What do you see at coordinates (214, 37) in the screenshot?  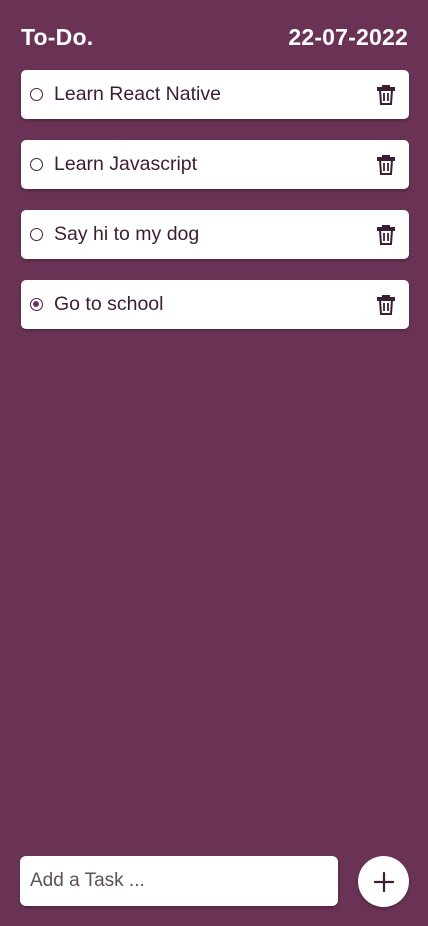 I see `app-header: To-Do. 22-07-2022` at bounding box center [214, 37].